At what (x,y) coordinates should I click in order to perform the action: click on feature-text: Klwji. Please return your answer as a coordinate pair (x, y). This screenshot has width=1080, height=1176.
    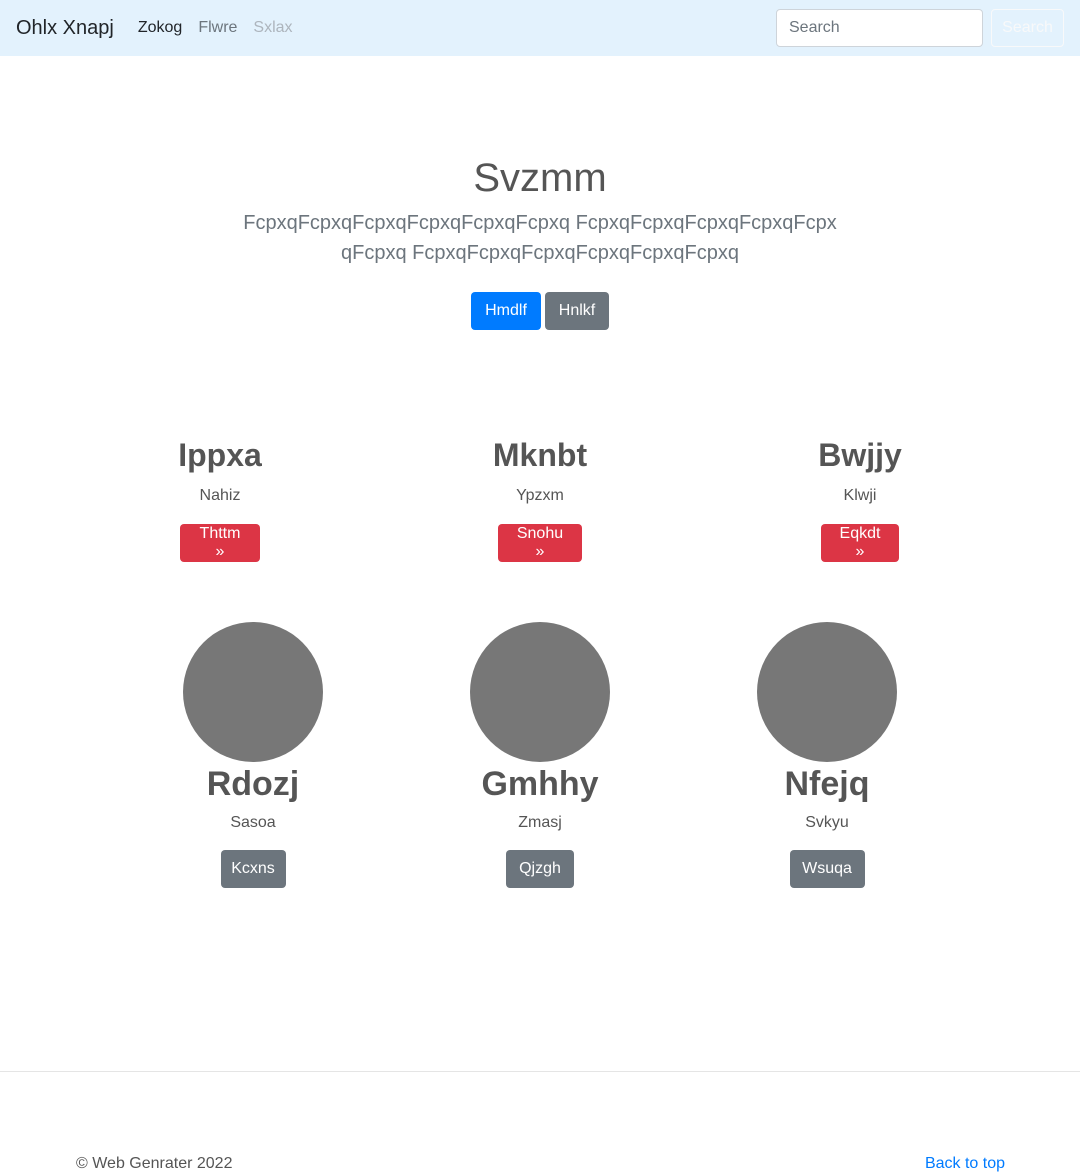
    Looking at the image, I should click on (860, 495).